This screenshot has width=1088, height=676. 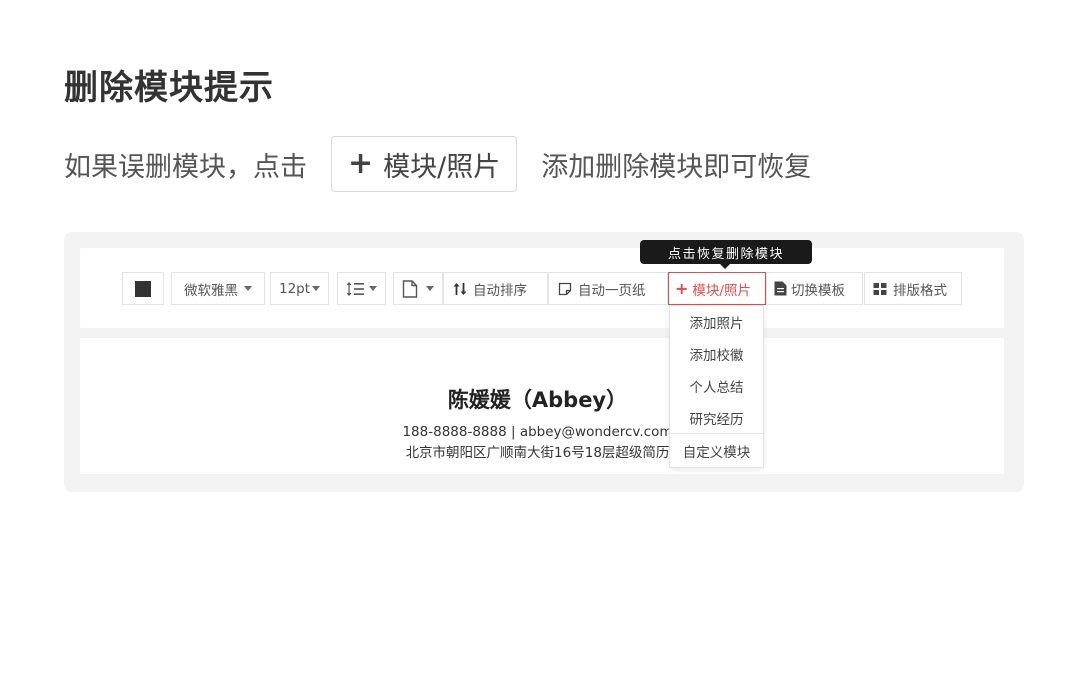 I want to click on layout-format-label: 排版格式, so click(x=920, y=290).